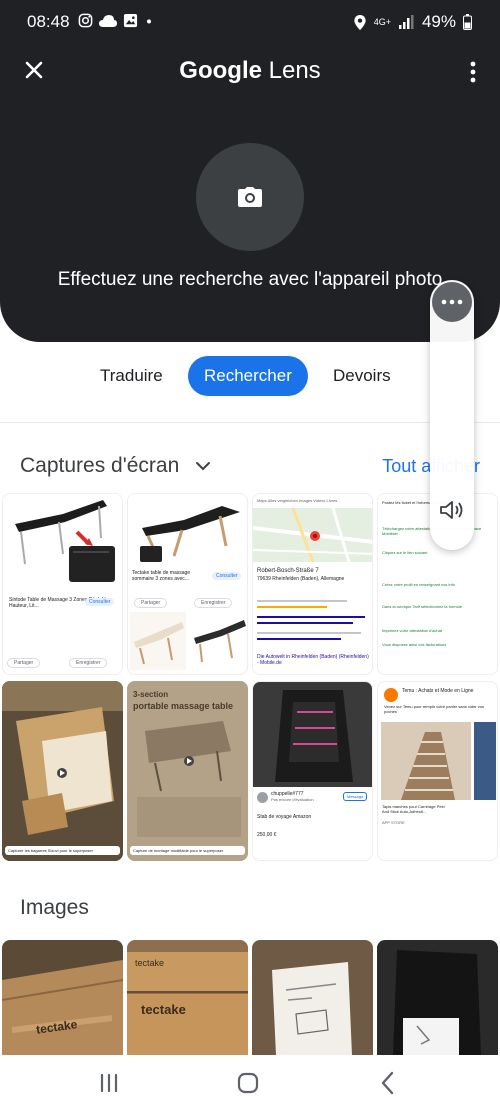  I want to click on more-horizontal-icon, so click(452, 302).